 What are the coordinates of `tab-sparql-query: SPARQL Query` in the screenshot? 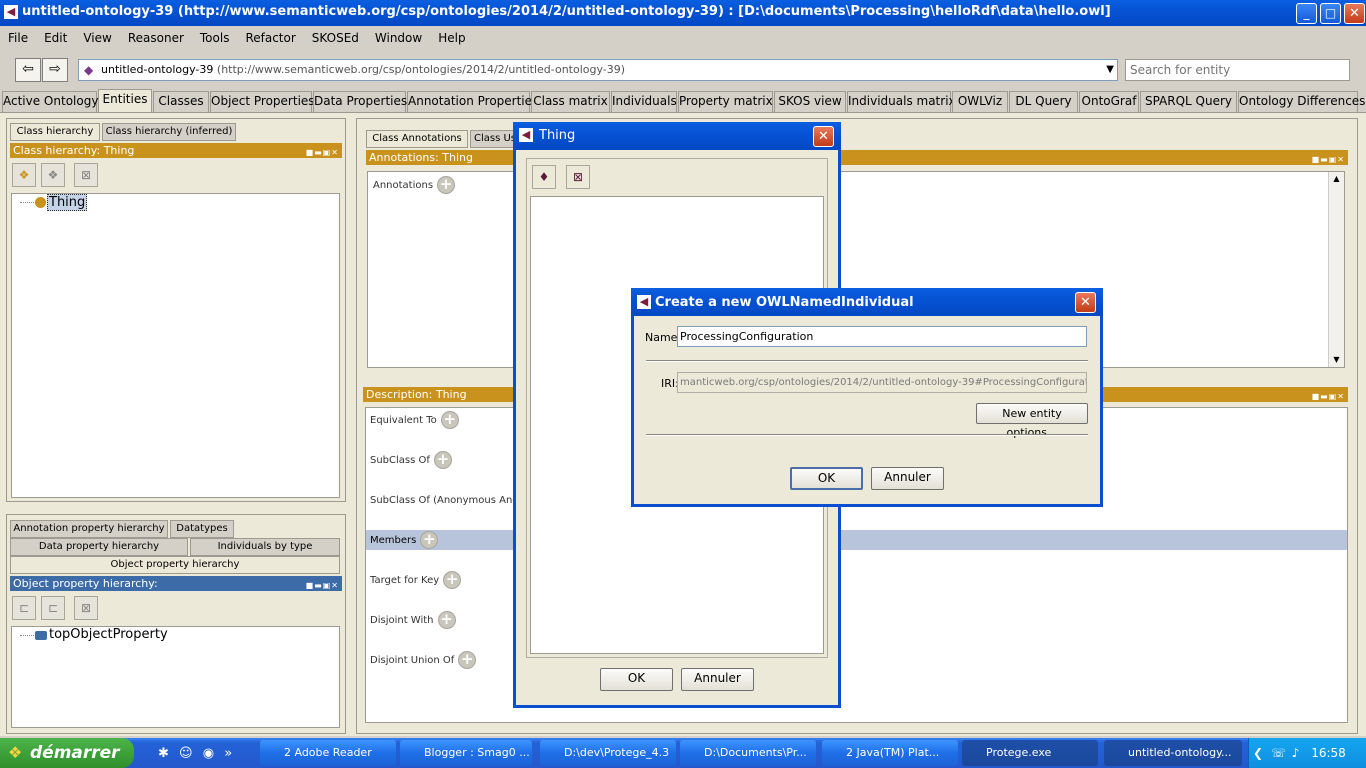 It's located at (1188, 101).